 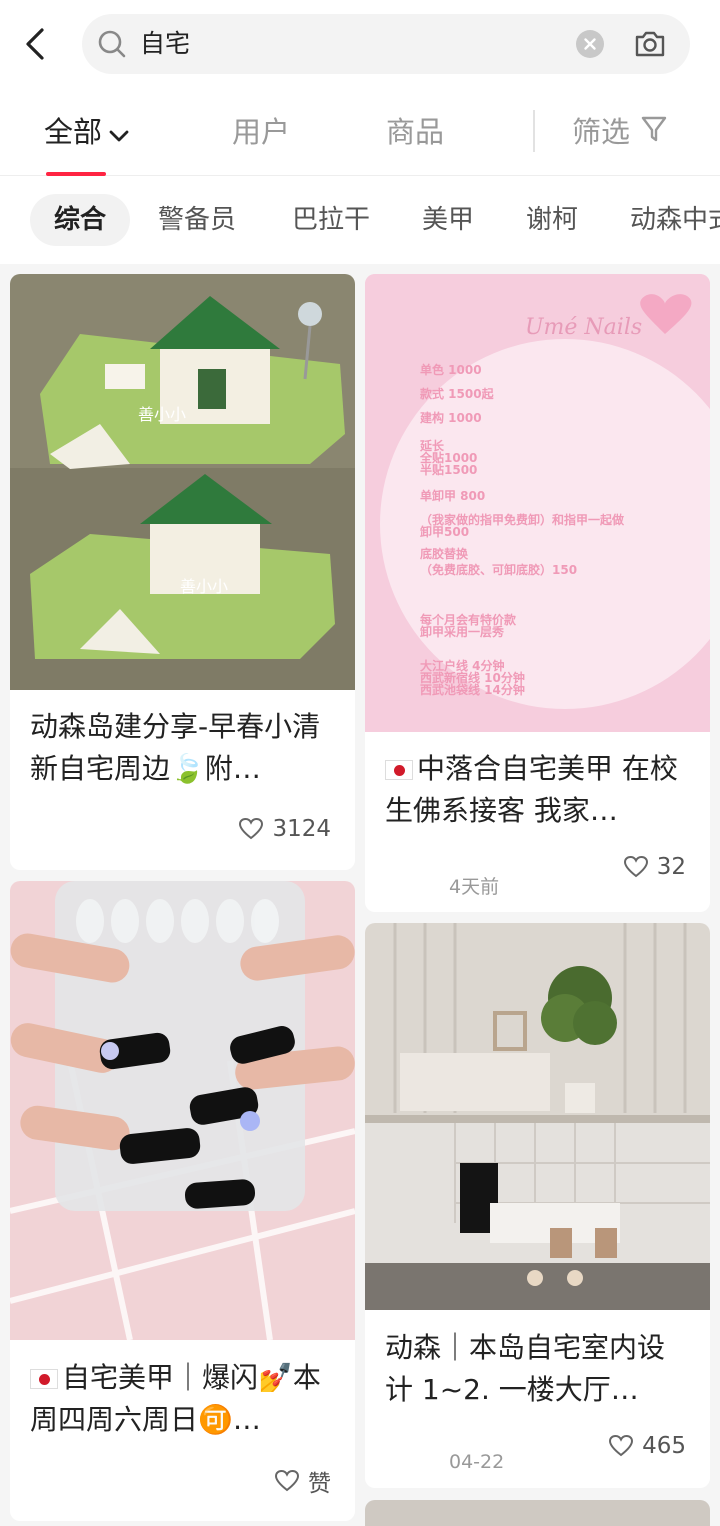 I want to click on filter-button: 筛选, so click(x=620, y=133).